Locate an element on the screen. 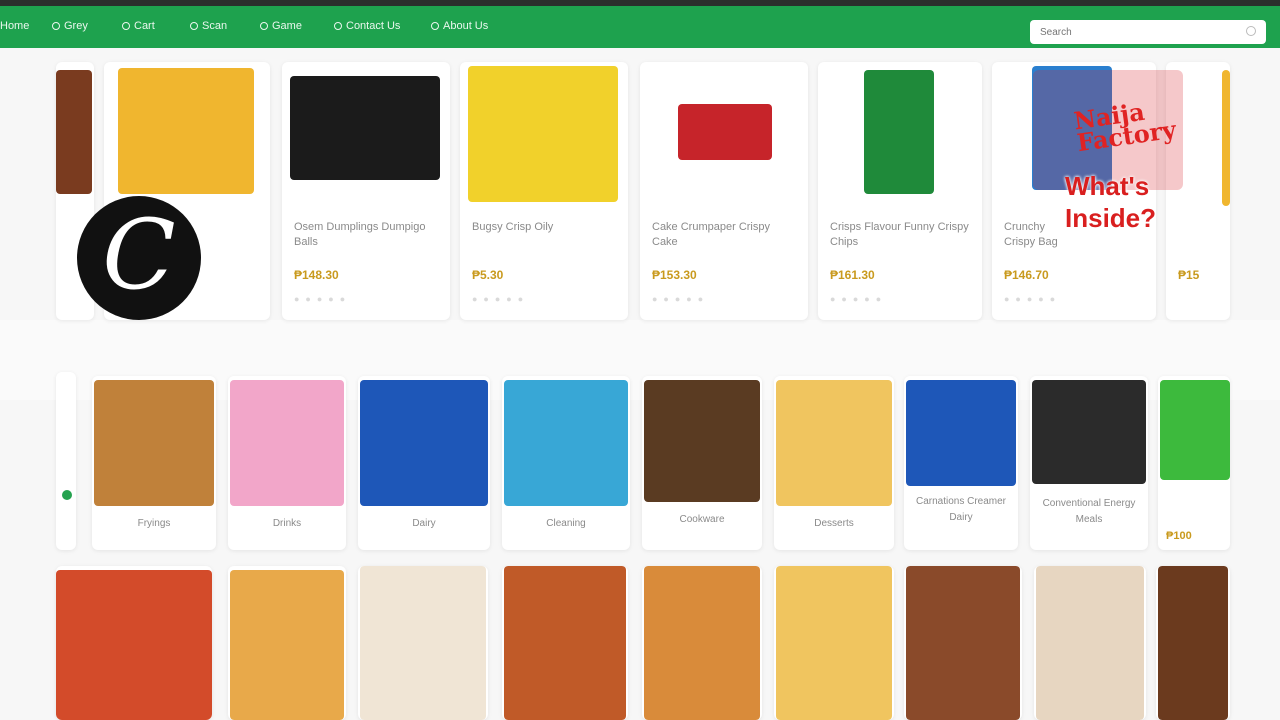 The height and width of the screenshot is (720, 1280). category-card: Dairy is located at coordinates (424, 463).